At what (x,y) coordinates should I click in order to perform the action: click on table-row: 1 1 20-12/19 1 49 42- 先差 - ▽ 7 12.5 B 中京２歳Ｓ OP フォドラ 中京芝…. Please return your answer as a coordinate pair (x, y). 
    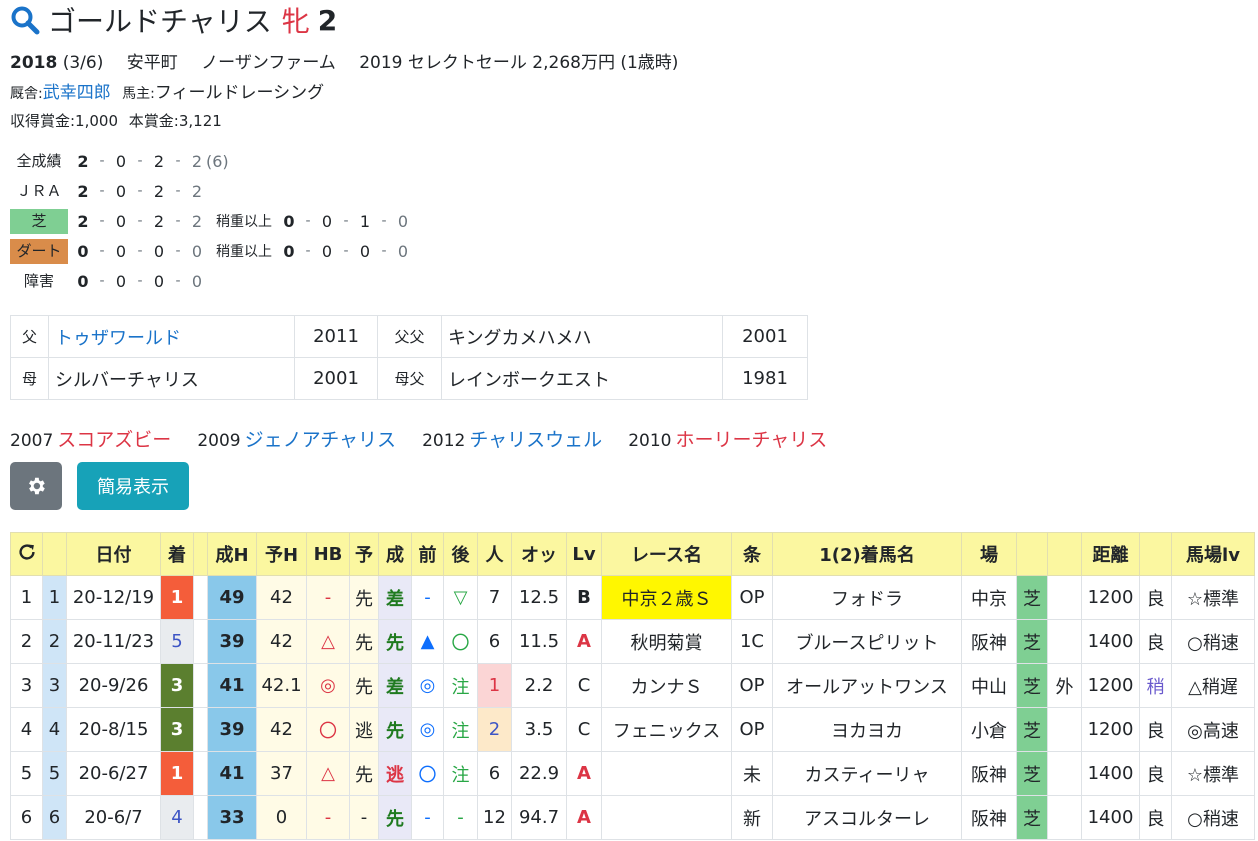
    Looking at the image, I should click on (632, 597).